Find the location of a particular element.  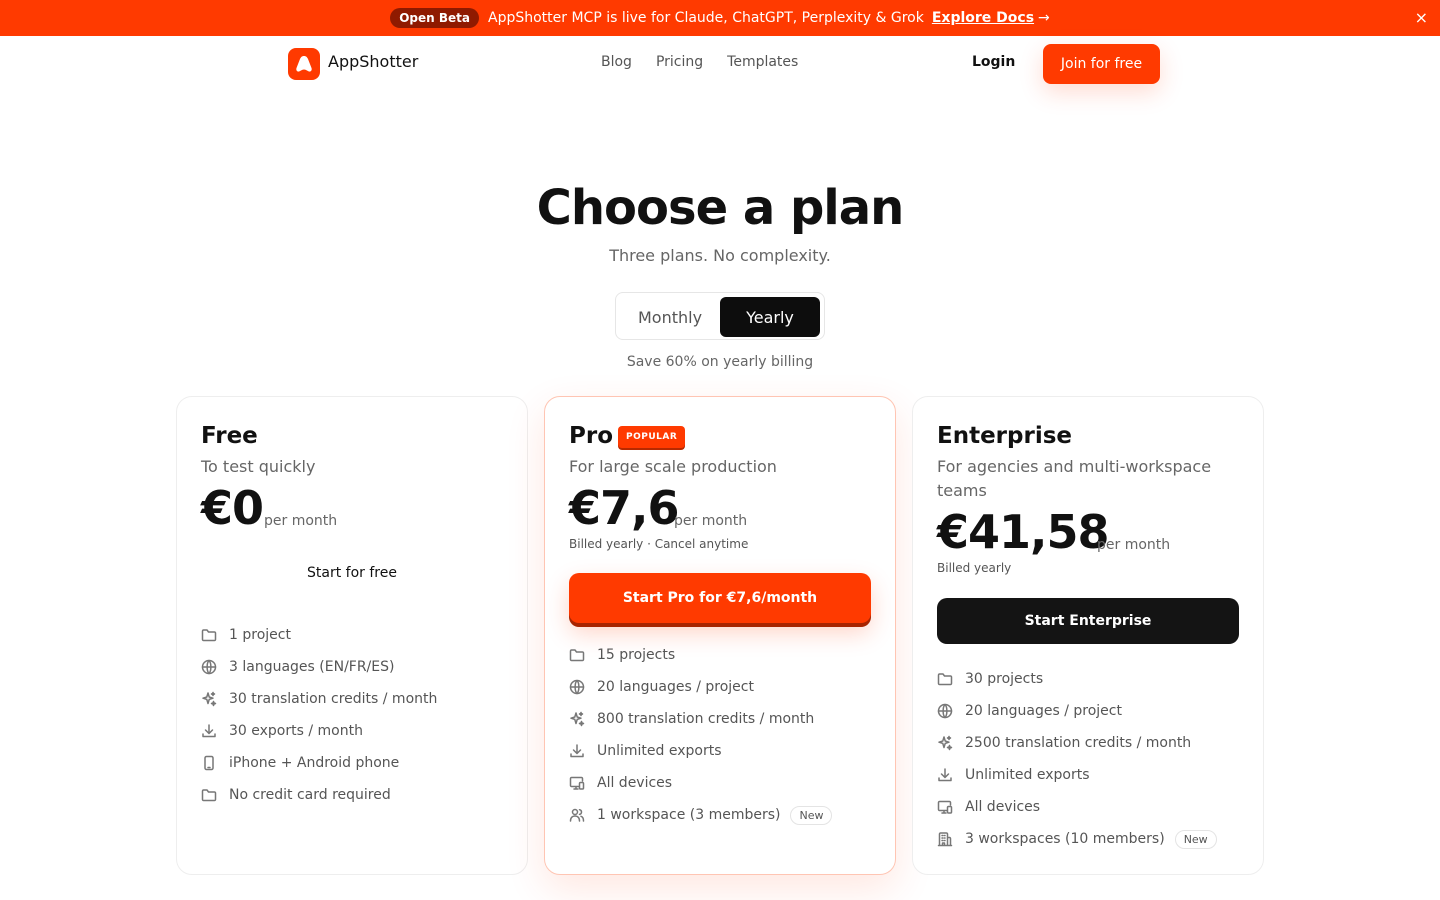

feature-item: No credit card required is located at coordinates (319, 795).